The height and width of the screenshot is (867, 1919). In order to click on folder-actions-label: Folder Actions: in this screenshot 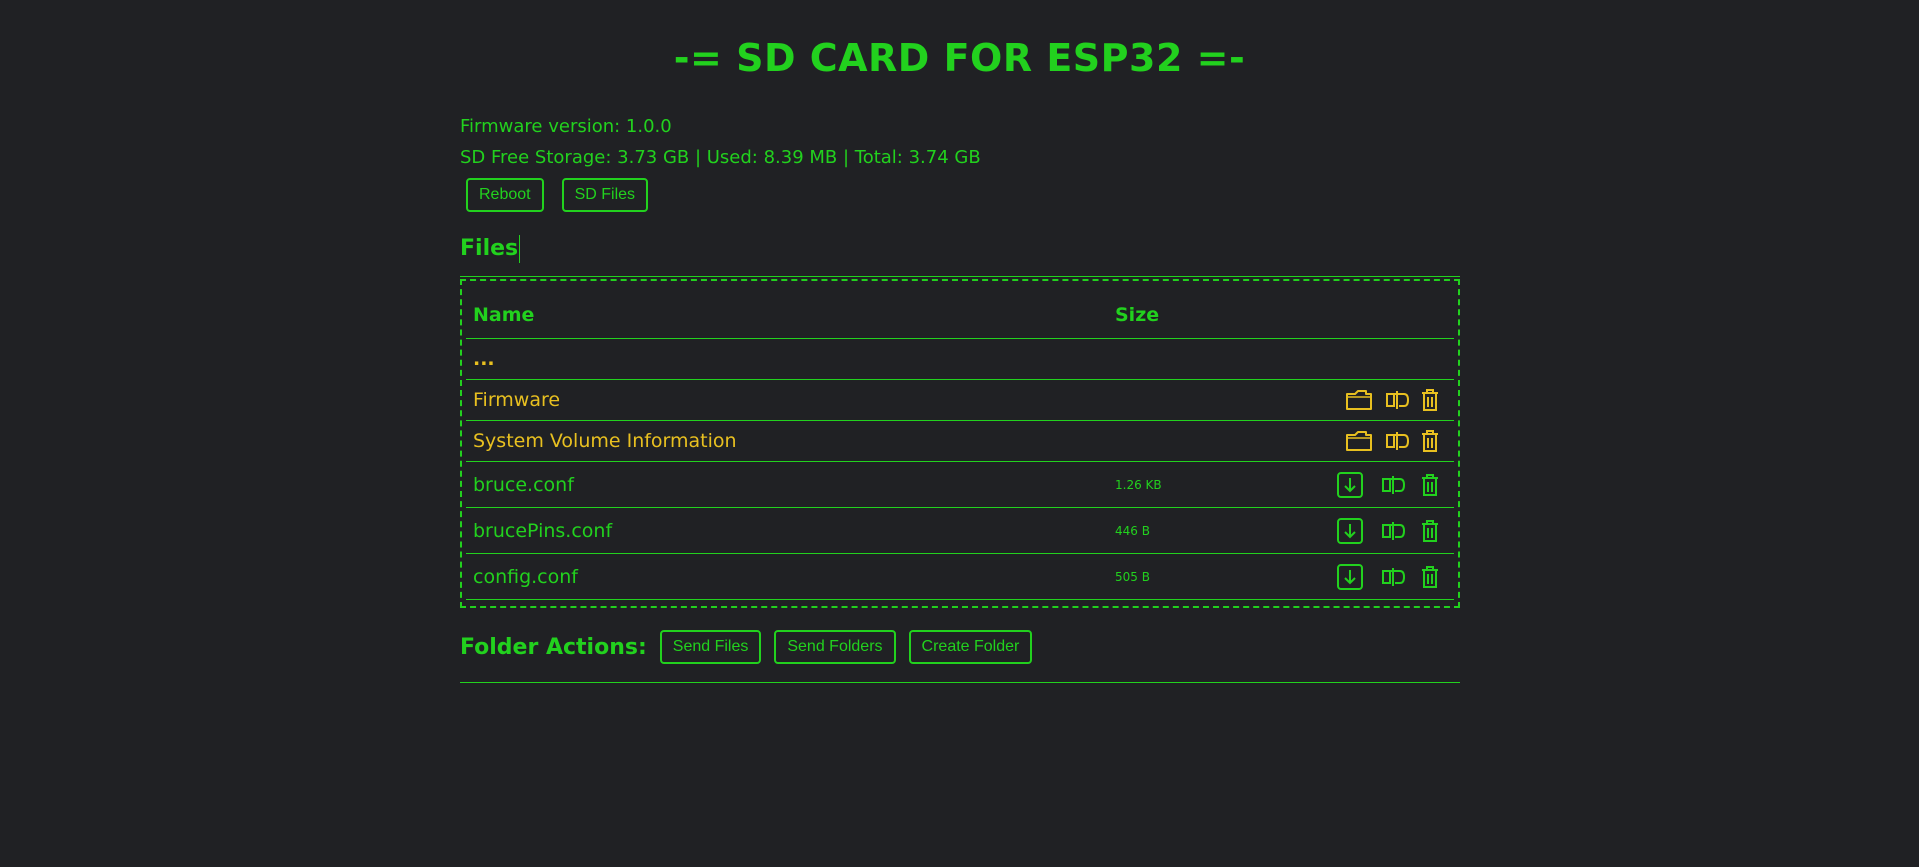, I will do `click(553, 647)`.